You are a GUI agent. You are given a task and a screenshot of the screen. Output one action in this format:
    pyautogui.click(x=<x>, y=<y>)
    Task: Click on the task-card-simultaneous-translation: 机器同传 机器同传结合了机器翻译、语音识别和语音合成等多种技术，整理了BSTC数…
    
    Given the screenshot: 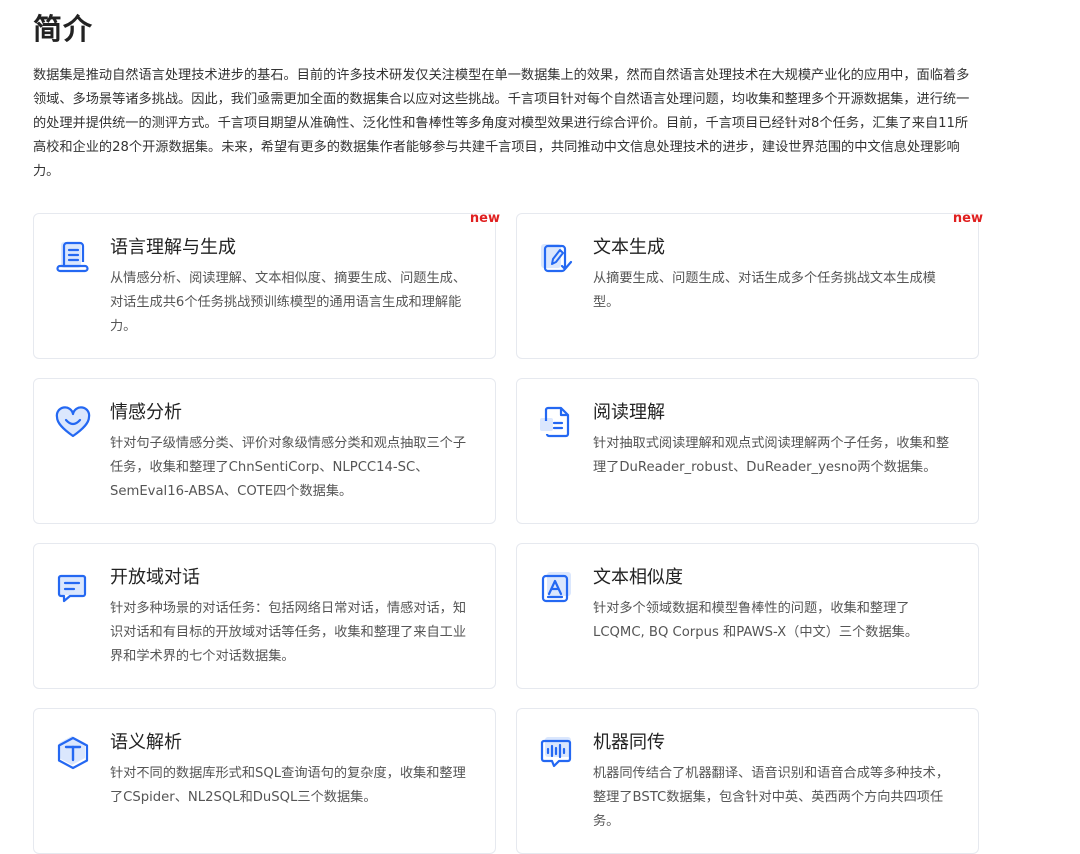 What is the action you would take?
    pyautogui.click(x=747, y=781)
    